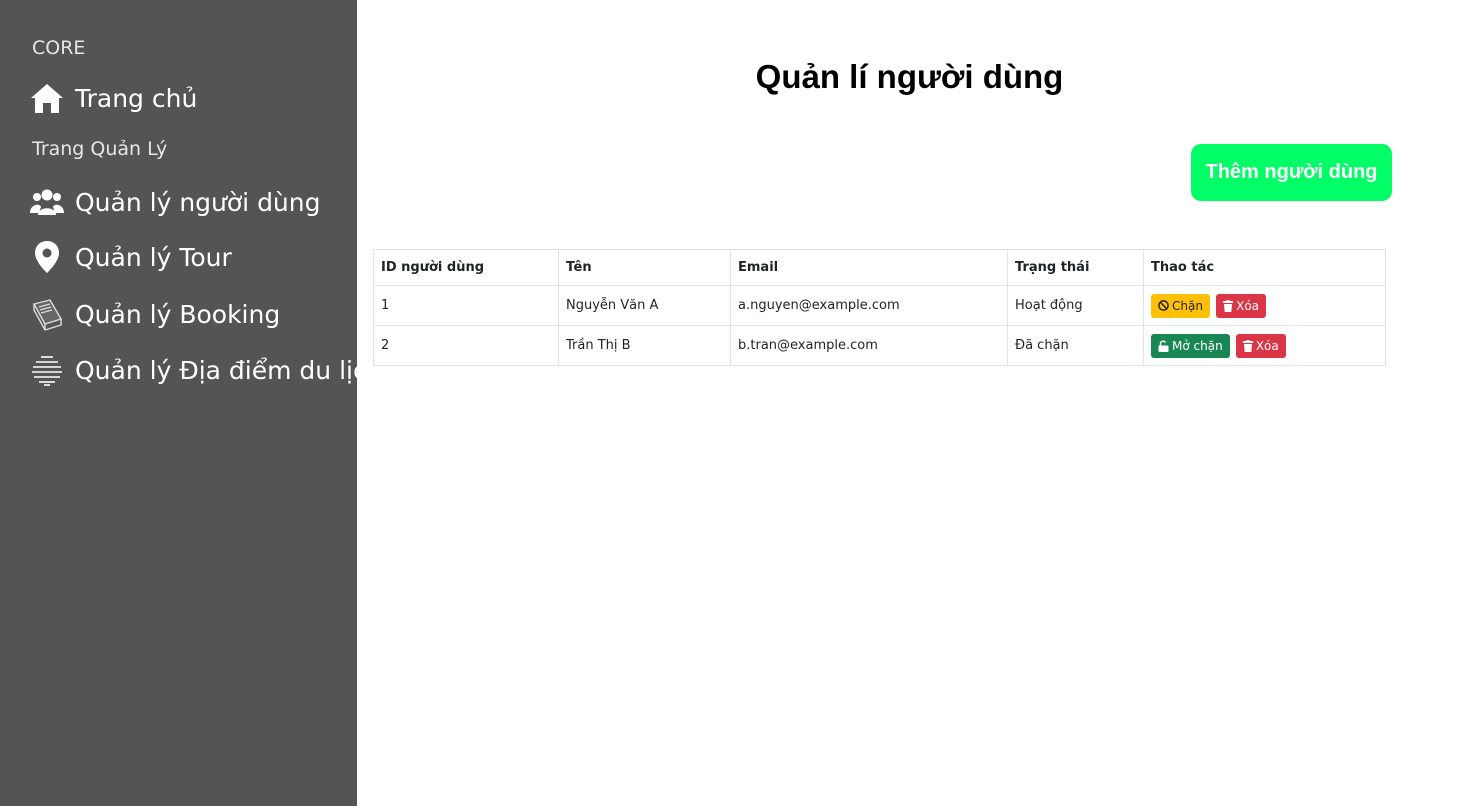 The width and height of the screenshot is (1462, 806). I want to click on page-title: Quản lí người dùng, so click(909, 76).